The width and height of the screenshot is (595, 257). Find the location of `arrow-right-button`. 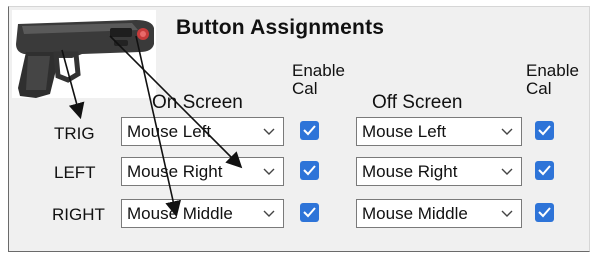

arrow-right-button is located at coordinates (158, 126).